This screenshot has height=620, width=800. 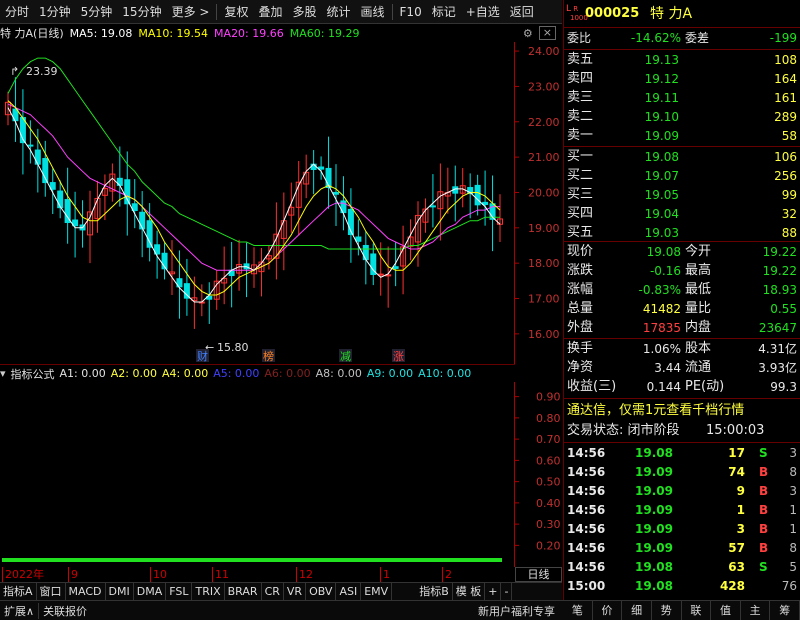 What do you see at coordinates (667, 610) in the screenshot?
I see `panel-tab-3: 势` at bounding box center [667, 610].